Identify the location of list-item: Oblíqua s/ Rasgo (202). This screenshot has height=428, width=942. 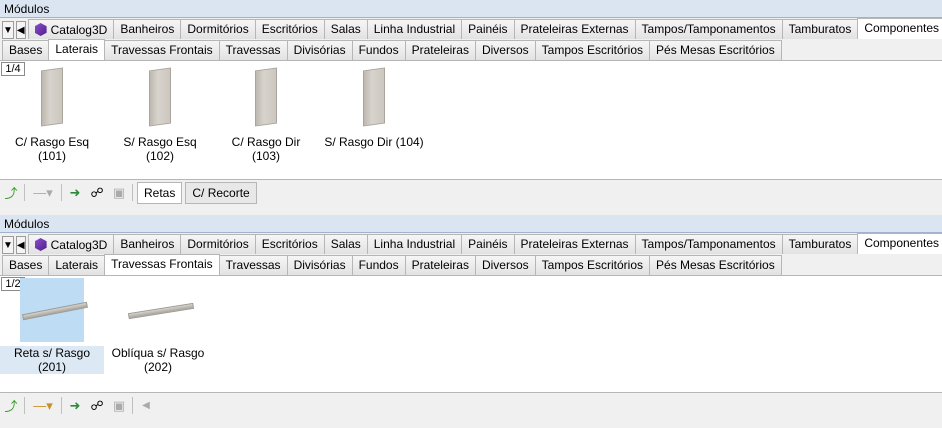
(158, 326).